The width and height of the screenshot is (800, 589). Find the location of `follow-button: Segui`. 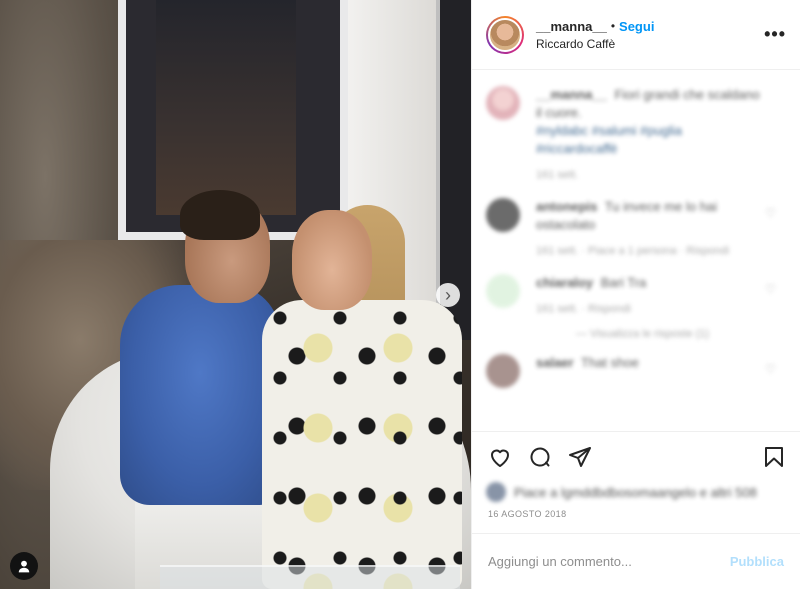

follow-button: Segui is located at coordinates (636, 26).